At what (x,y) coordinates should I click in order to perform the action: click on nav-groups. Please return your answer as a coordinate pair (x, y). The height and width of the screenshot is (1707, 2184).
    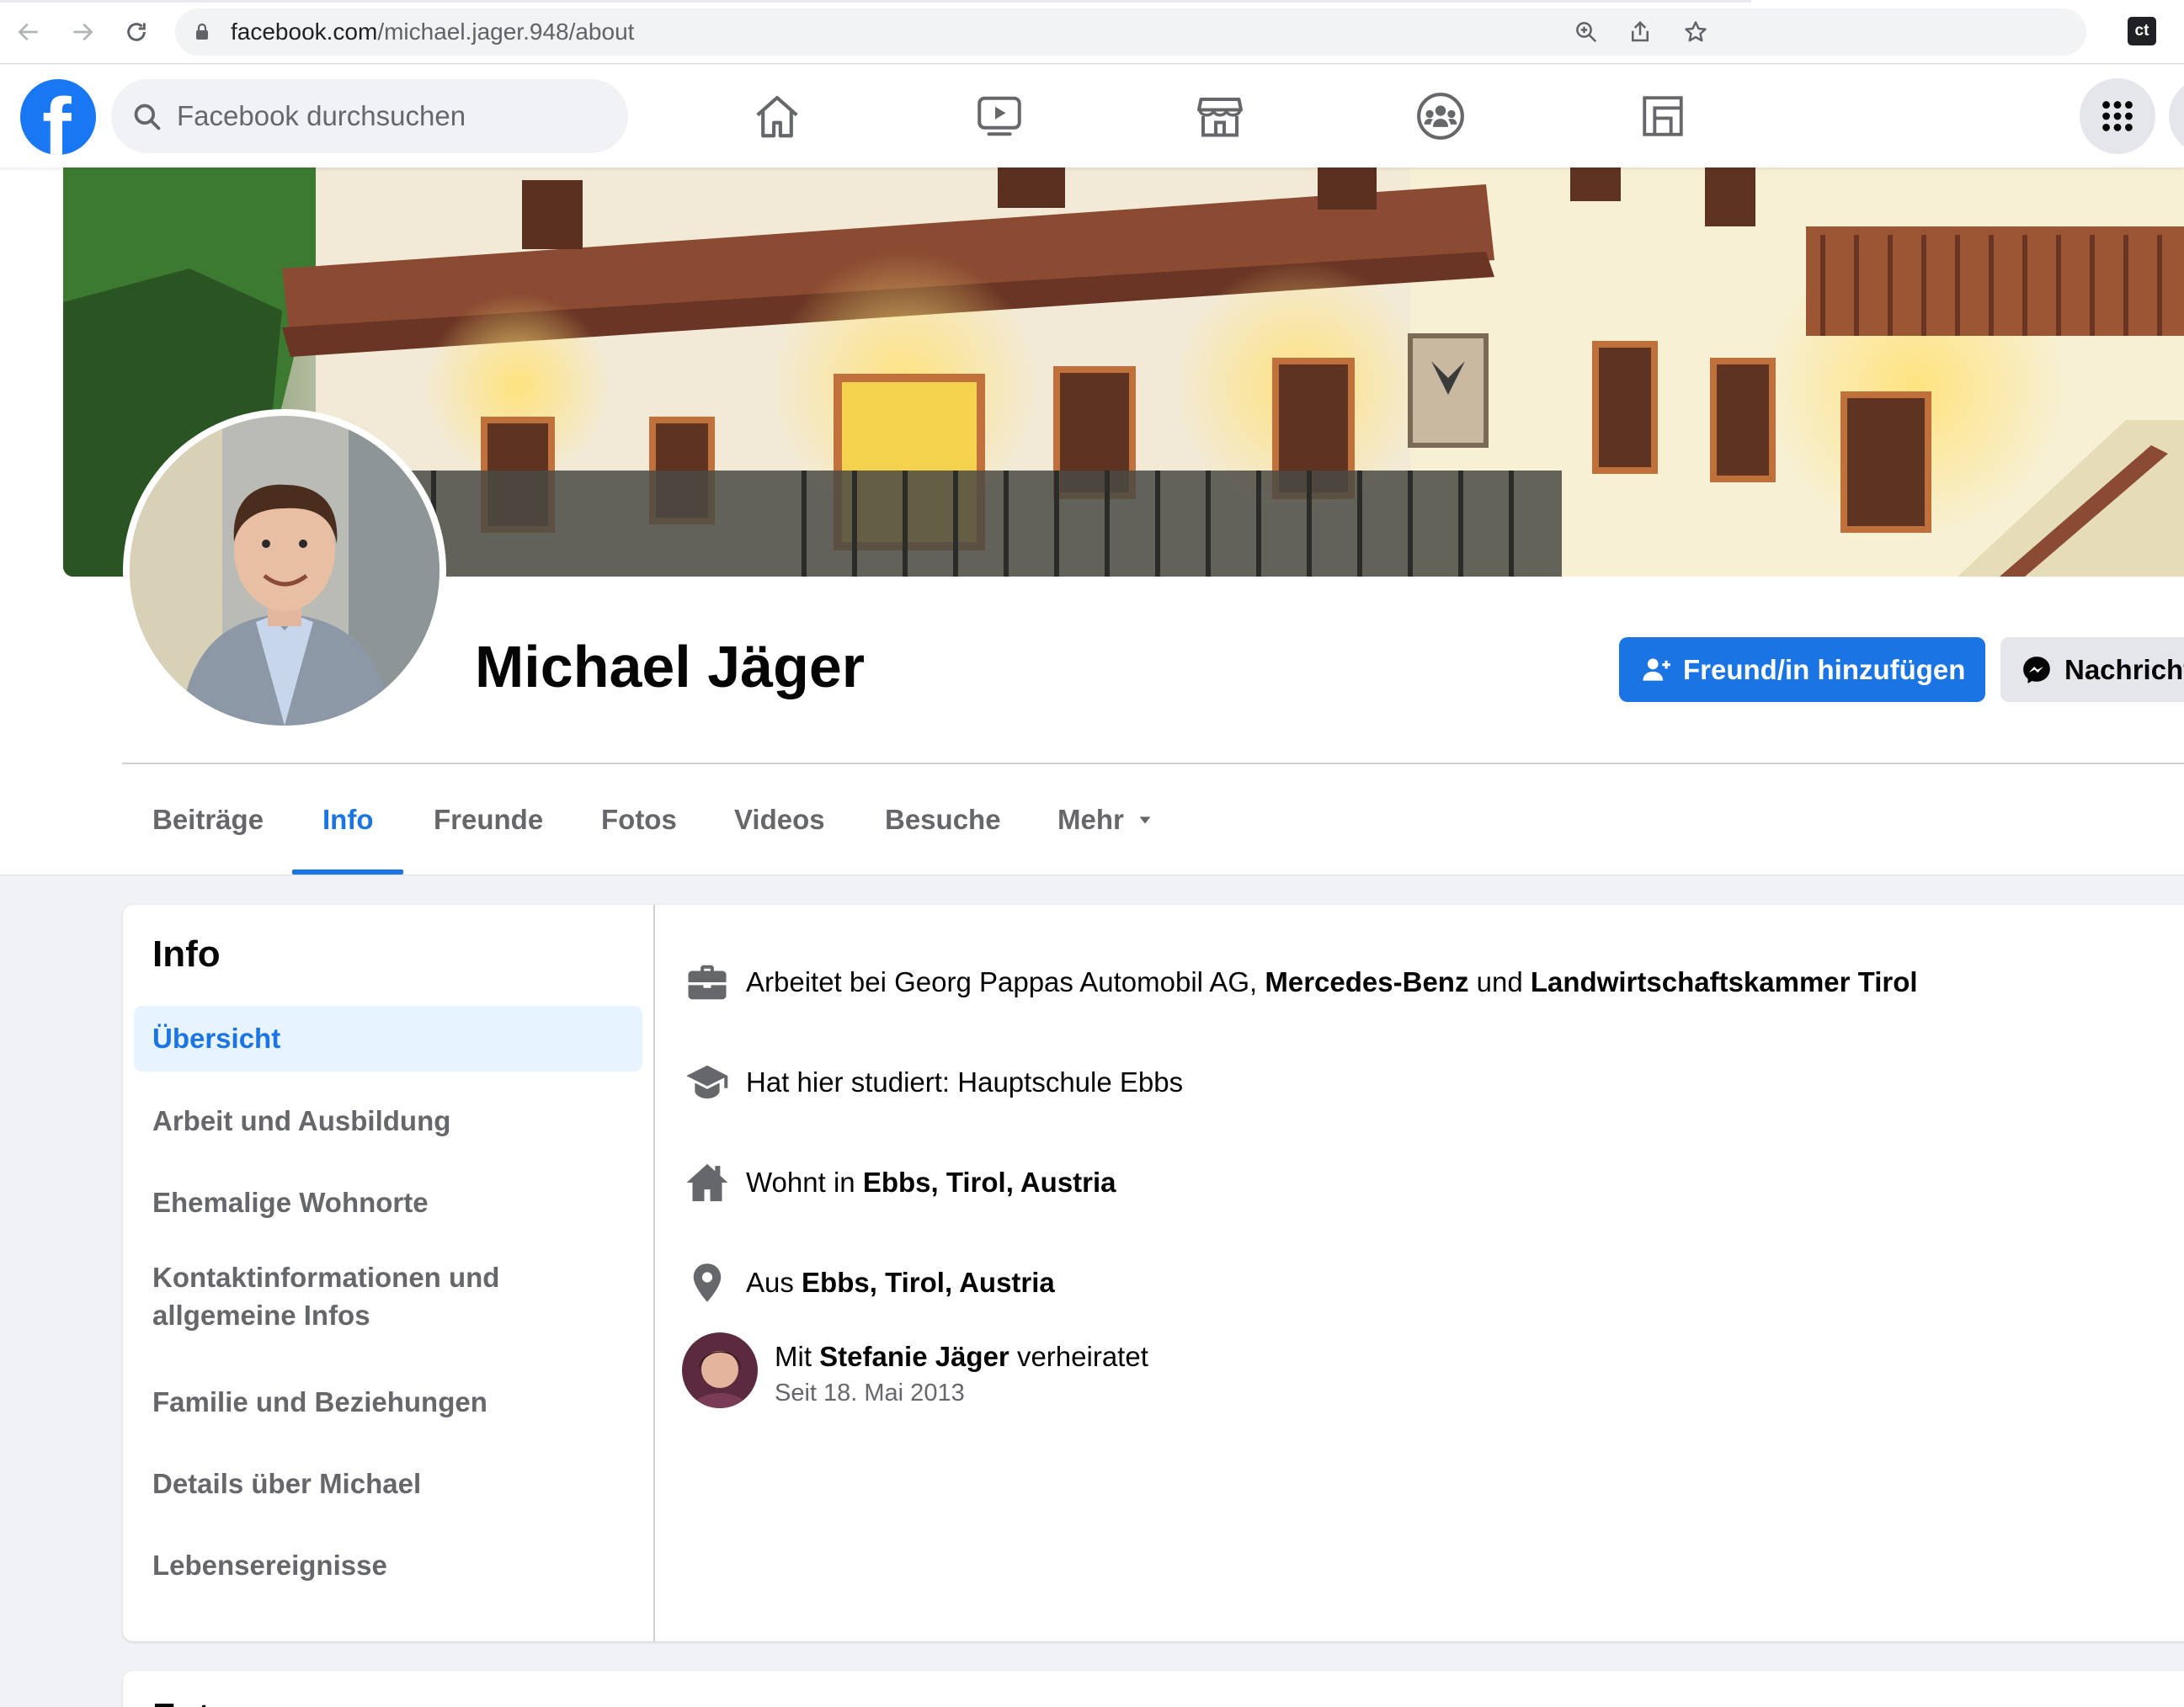
    Looking at the image, I should click on (1440, 116).